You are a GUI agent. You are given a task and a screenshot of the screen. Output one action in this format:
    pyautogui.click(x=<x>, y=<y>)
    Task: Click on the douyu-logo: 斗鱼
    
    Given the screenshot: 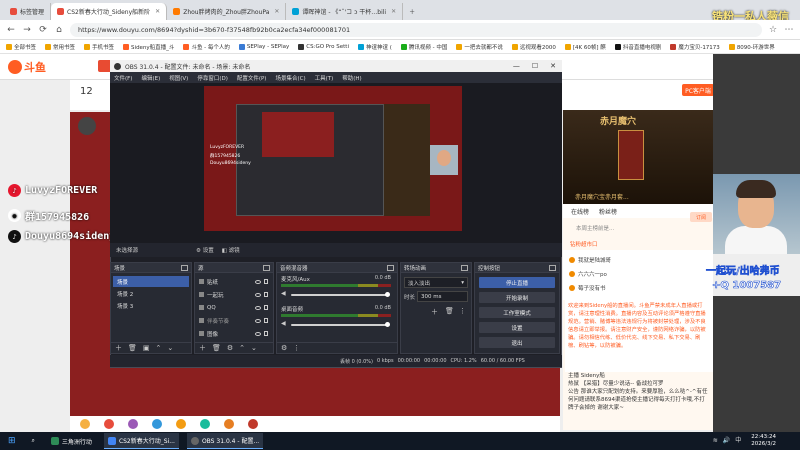 What is the action you would take?
    pyautogui.click(x=31, y=67)
    